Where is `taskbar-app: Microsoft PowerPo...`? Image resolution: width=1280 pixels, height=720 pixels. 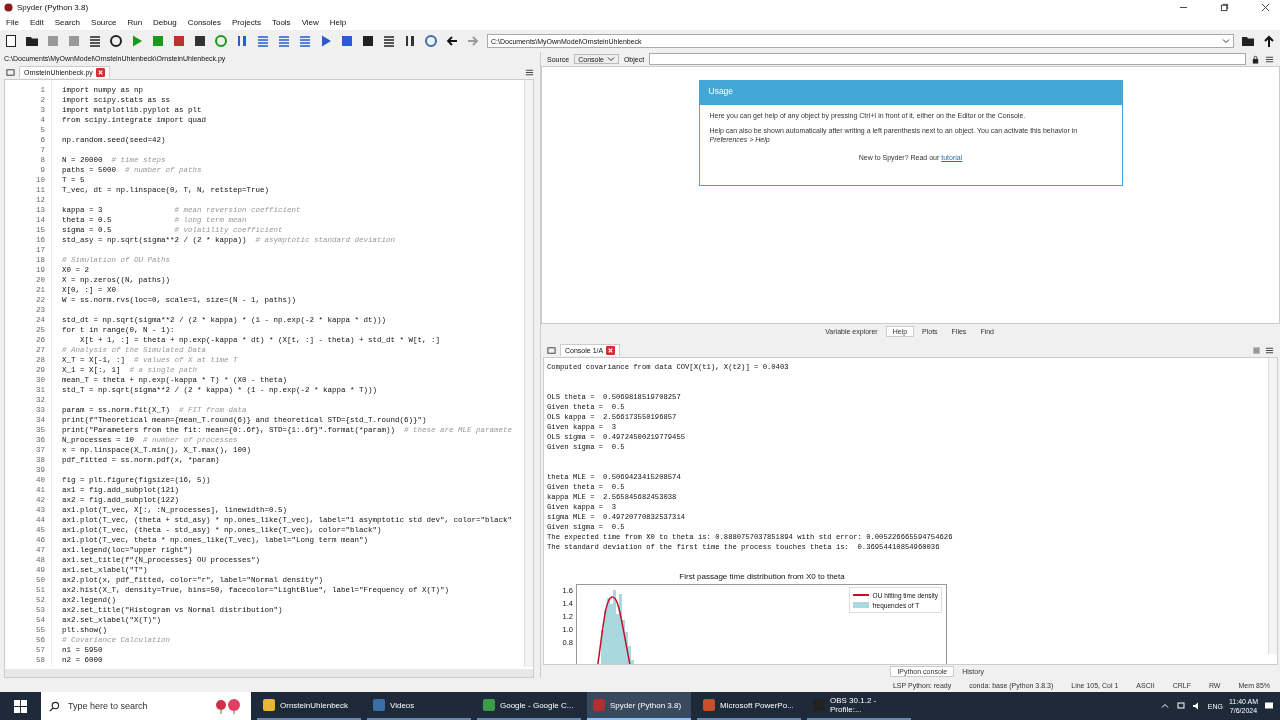 taskbar-app: Microsoft PowerPo... is located at coordinates (749, 706).